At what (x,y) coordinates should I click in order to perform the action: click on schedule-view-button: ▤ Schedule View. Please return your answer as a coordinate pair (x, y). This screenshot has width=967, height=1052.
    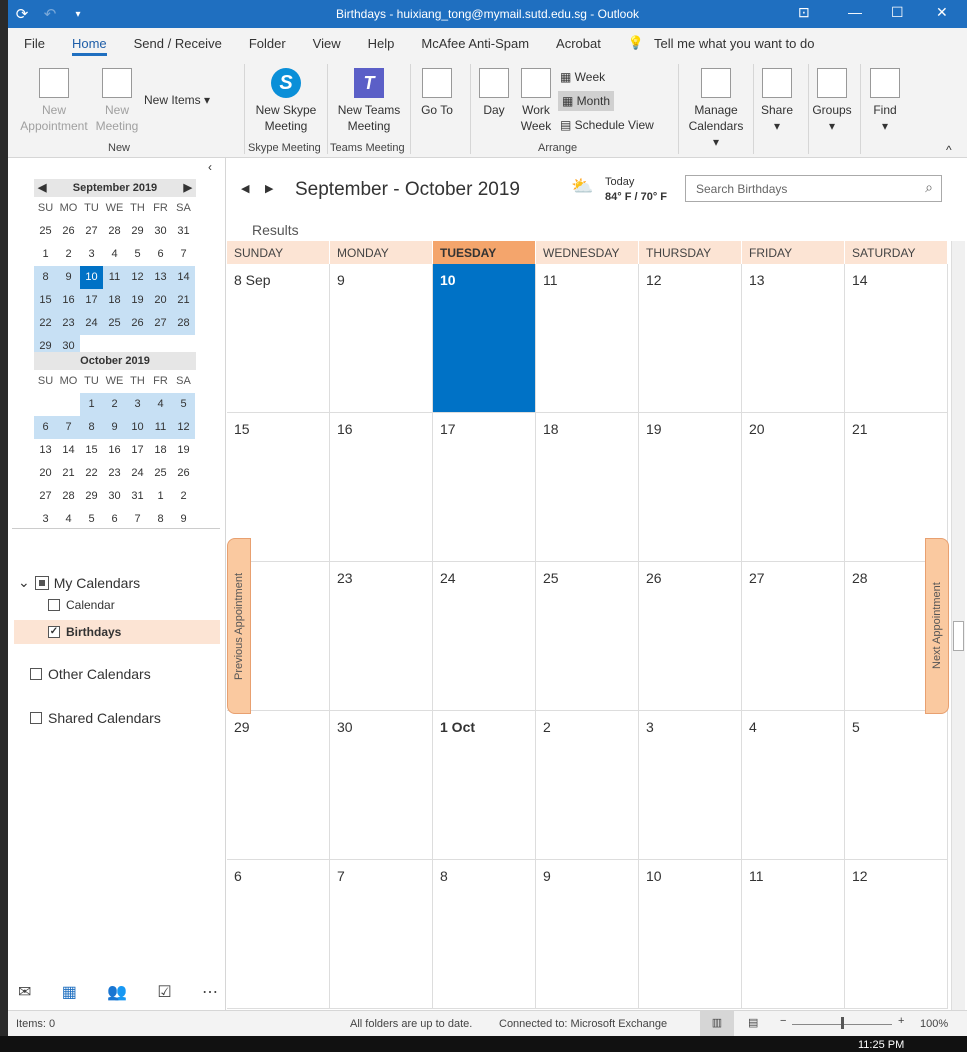
    Looking at the image, I should click on (607, 125).